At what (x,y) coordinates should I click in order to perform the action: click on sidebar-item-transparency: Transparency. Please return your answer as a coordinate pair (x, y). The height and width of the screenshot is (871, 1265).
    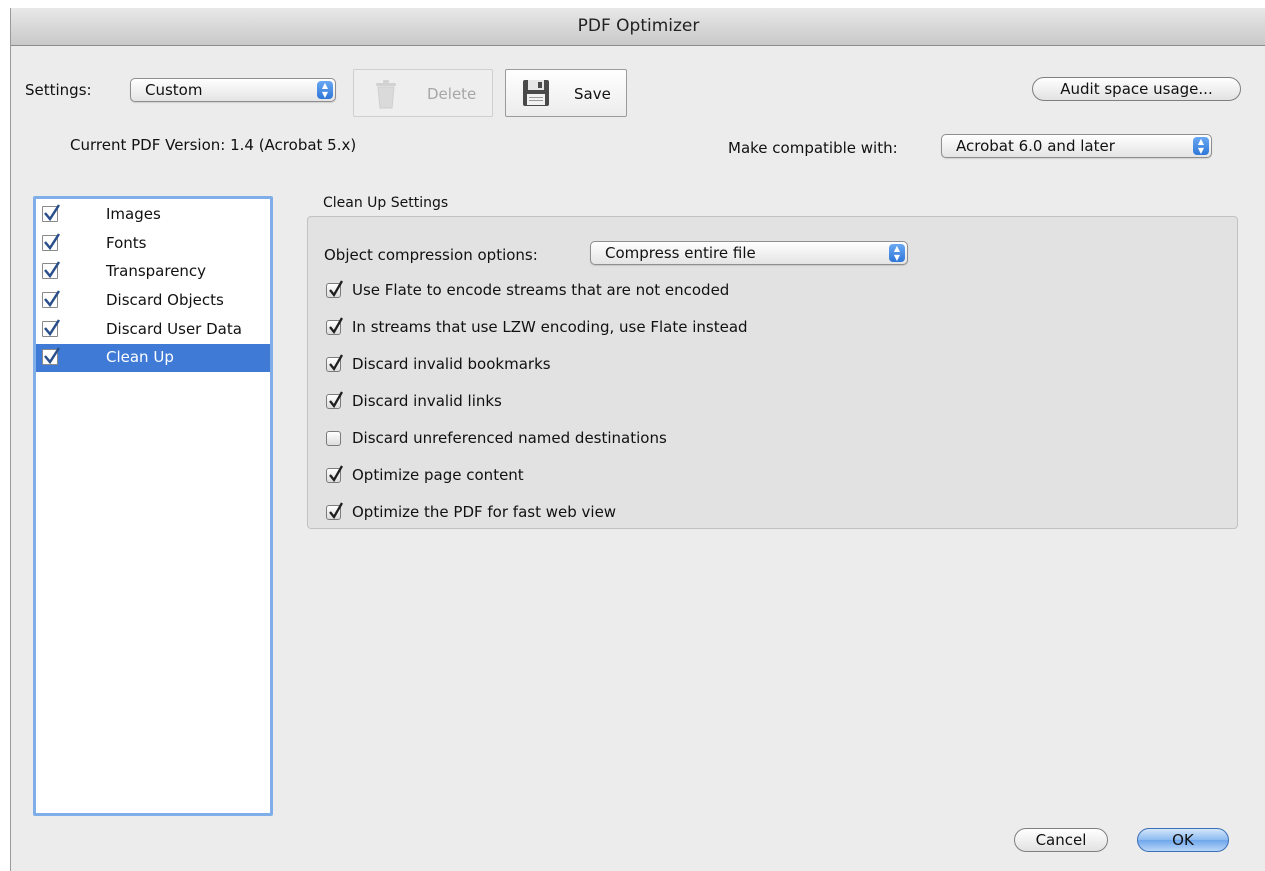
    Looking at the image, I should click on (153, 272).